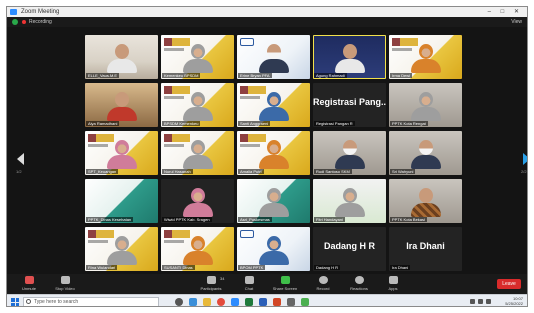  What do you see at coordinates (20, 159) in the screenshot?
I see `previous-page-arrow-icon` at bounding box center [20, 159].